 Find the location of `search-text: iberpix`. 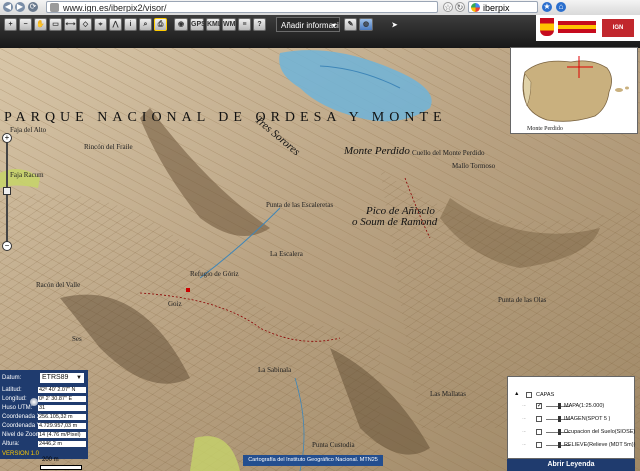

search-text: iberpix is located at coordinates (496, 8).